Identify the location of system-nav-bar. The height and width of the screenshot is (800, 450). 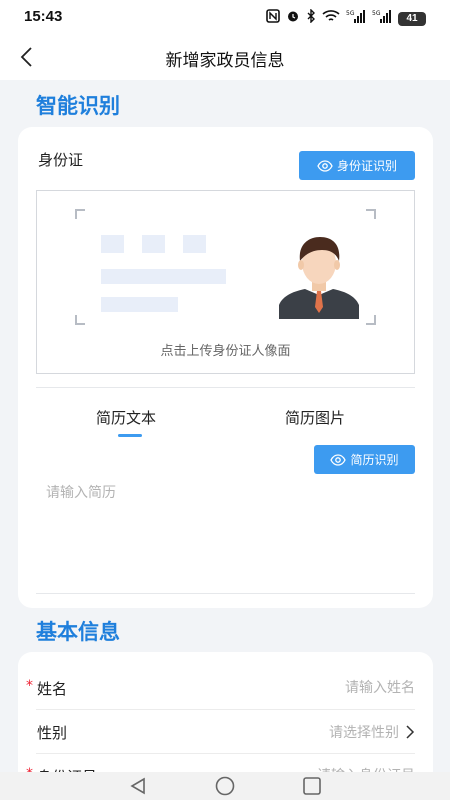
(225, 786).